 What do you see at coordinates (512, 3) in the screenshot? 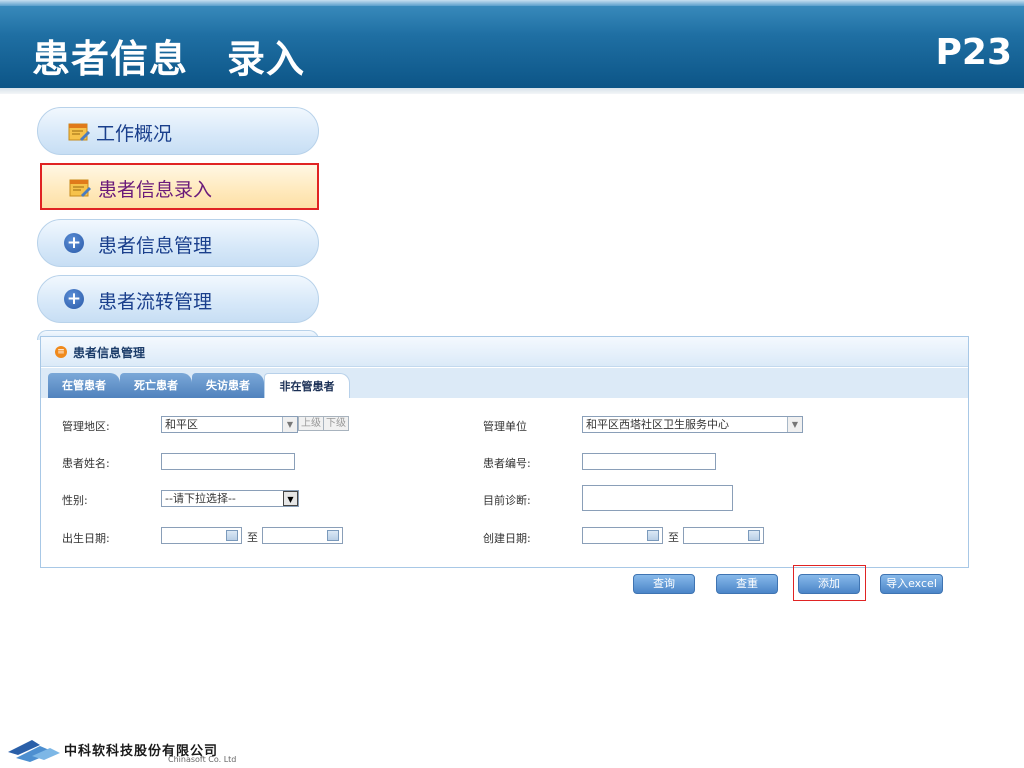
I see `header-top-line` at bounding box center [512, 3].